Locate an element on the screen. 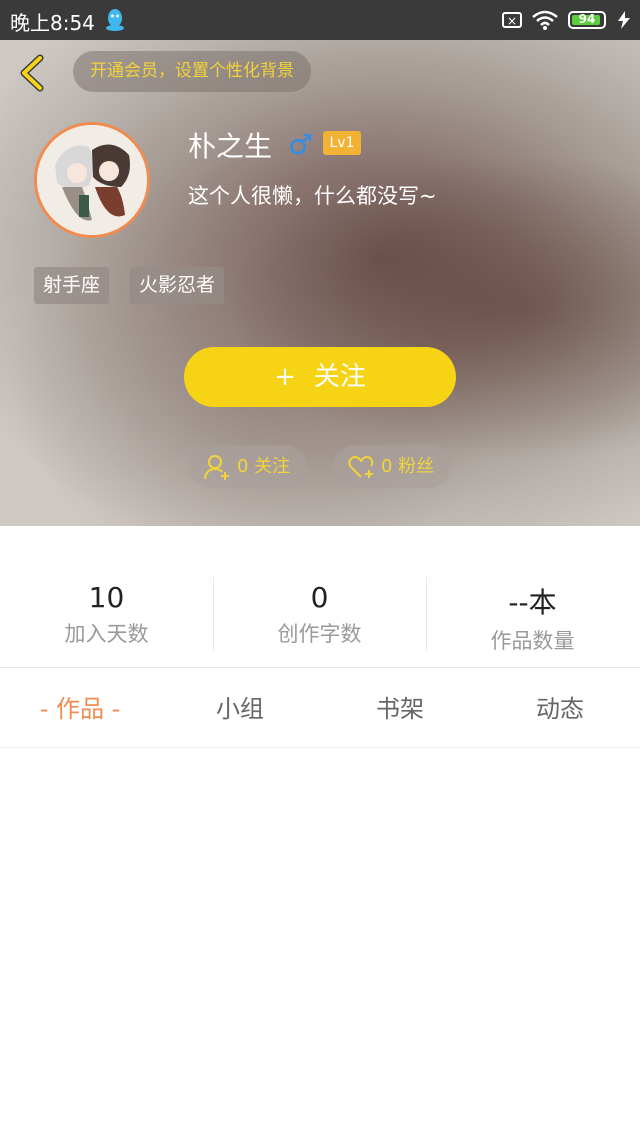  status-bar: 晚上8:54 × 94 is located at coordinates (320, 20).